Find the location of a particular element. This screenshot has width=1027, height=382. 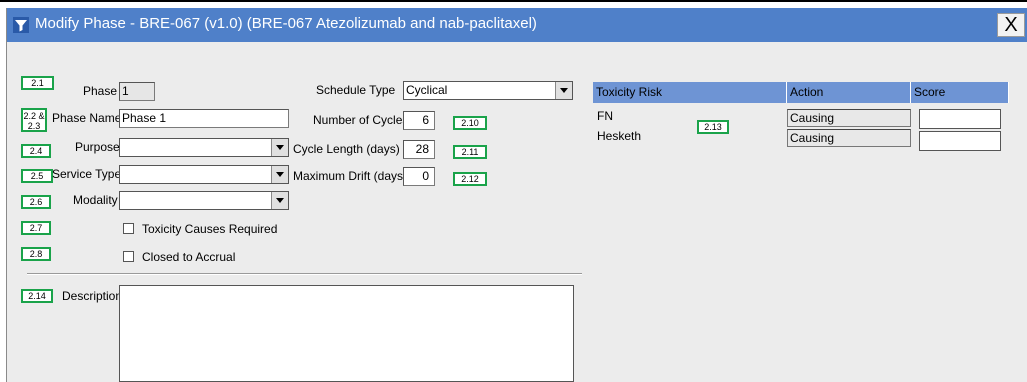

column-header-toxicity-risk: Toxicity Risk is located at coordinates (690, 92).